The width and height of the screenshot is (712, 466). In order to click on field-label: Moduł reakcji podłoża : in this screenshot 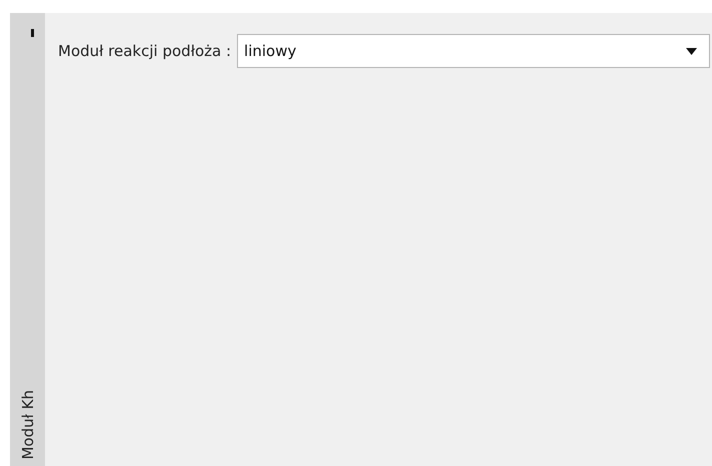, I will do `click(145, 51)`.